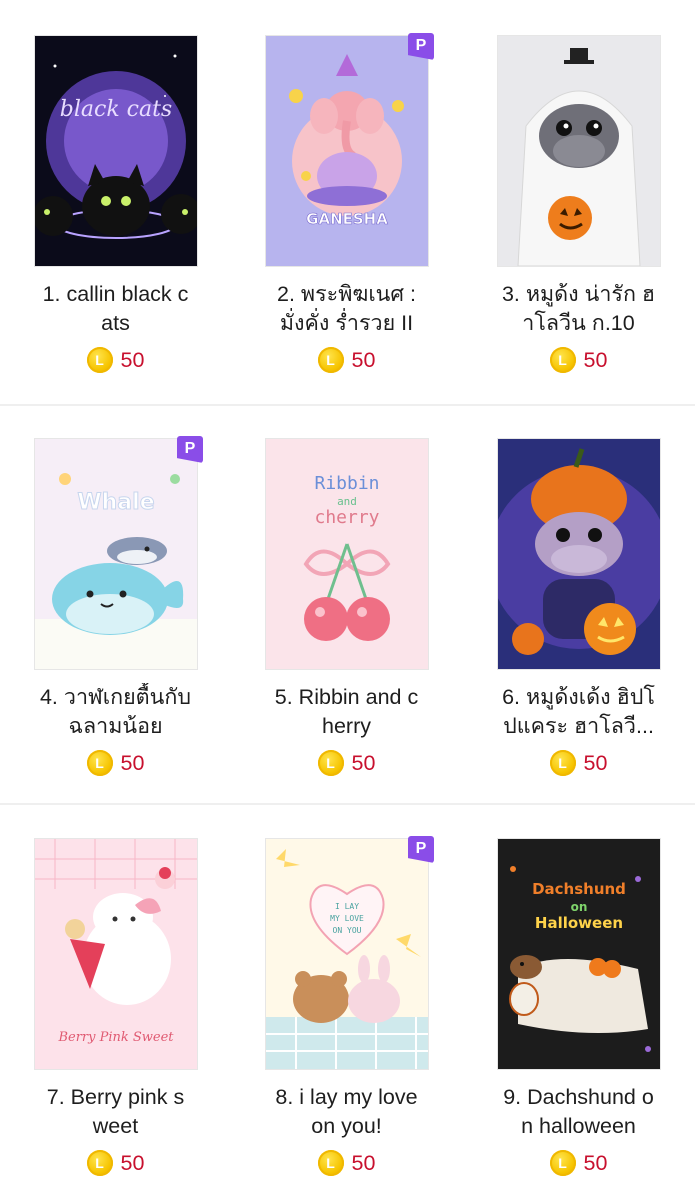 The image size is (695, 1200). I want to click on theme-title: 2. พระพิฆเนศ : มั่งคั่ง ร่ำรวย II, so click(346, 310).